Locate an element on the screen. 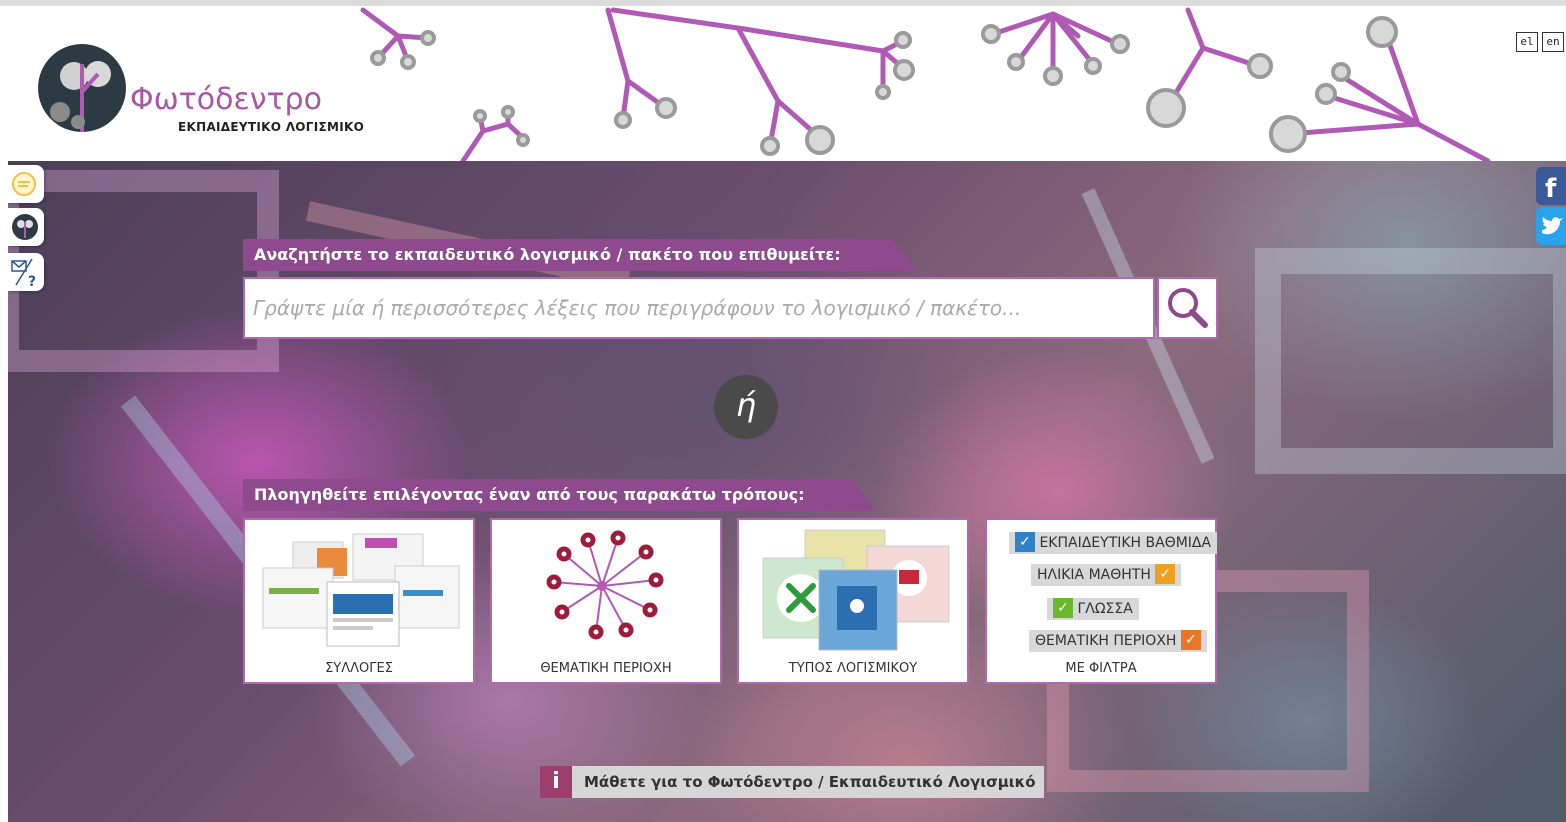 The height and width of the screenshot is (822, 1566). card-software-type-label: ΤΥΠΟΣ ΛΟΓΙΣΜΙΚΟΥ is located at coordinates (853, 668).